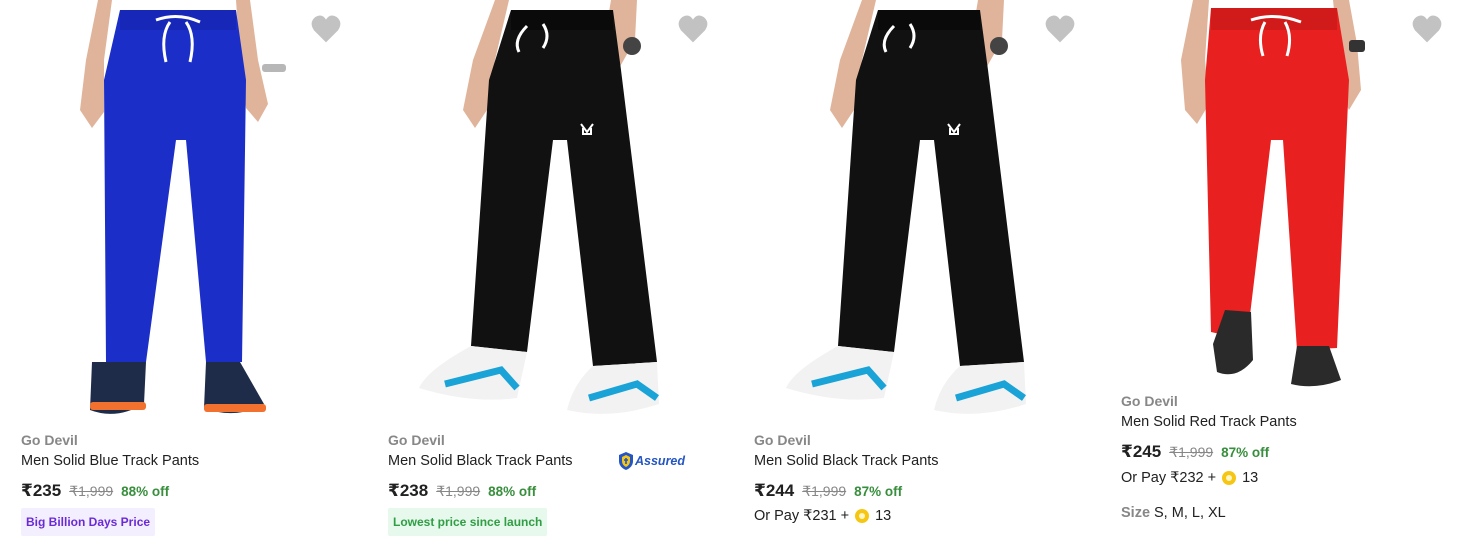 This screenshot has width=1462, height=540. I want to click on offer-tag: Lowest price since launch, so click(468, 522).